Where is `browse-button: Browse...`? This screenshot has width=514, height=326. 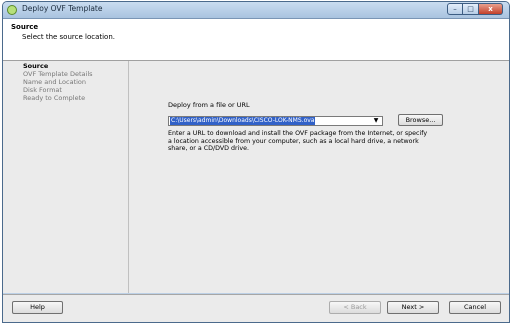
browse-button: Browse... is located at coordinates (420, 120).